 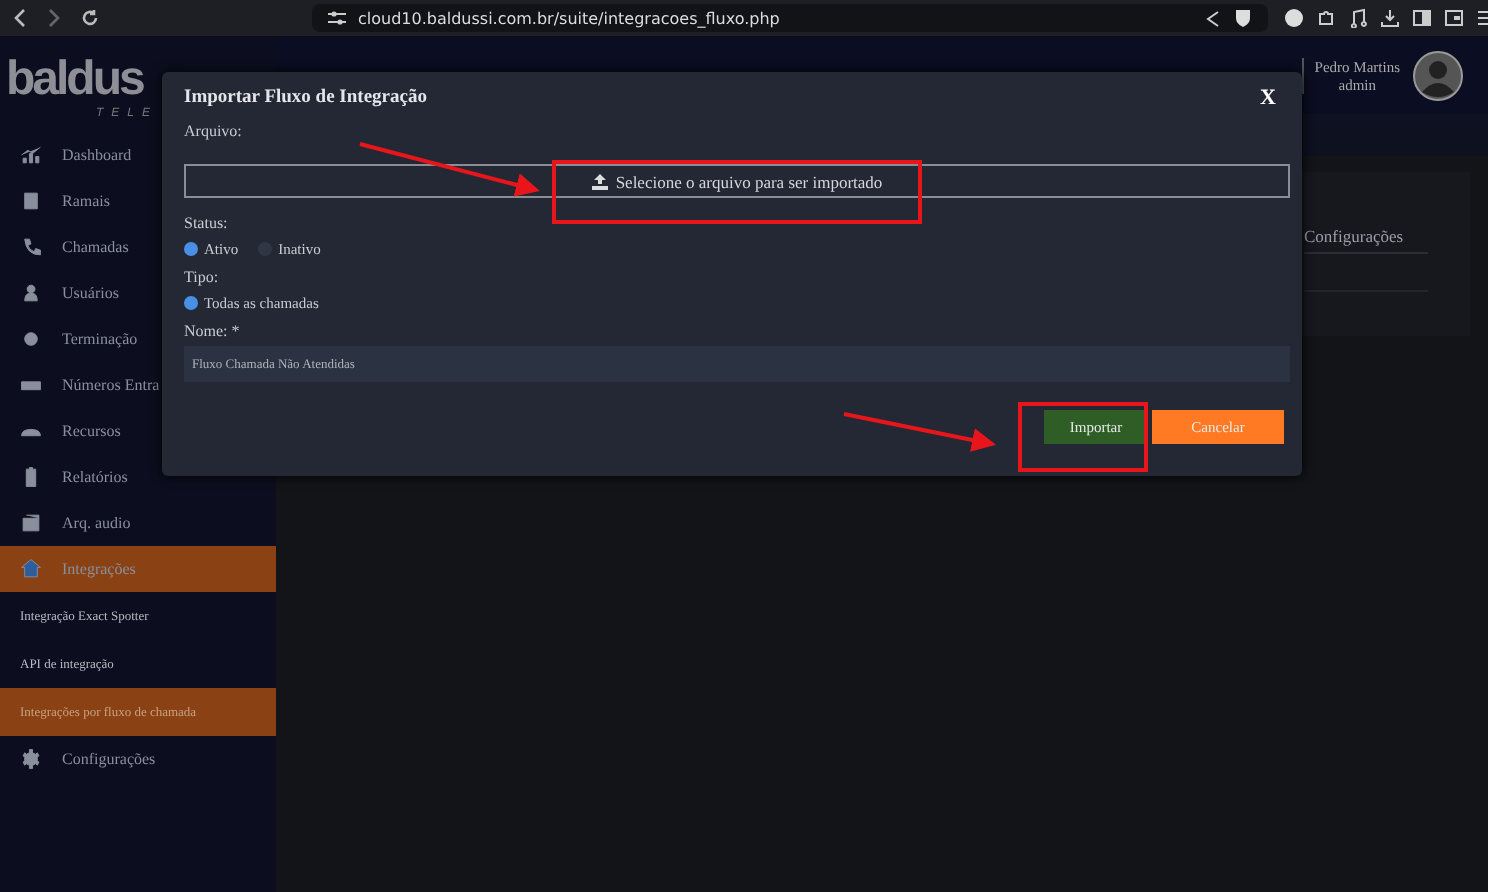 I want to click on type-label: Tipo:, so click(x=202, y=278).